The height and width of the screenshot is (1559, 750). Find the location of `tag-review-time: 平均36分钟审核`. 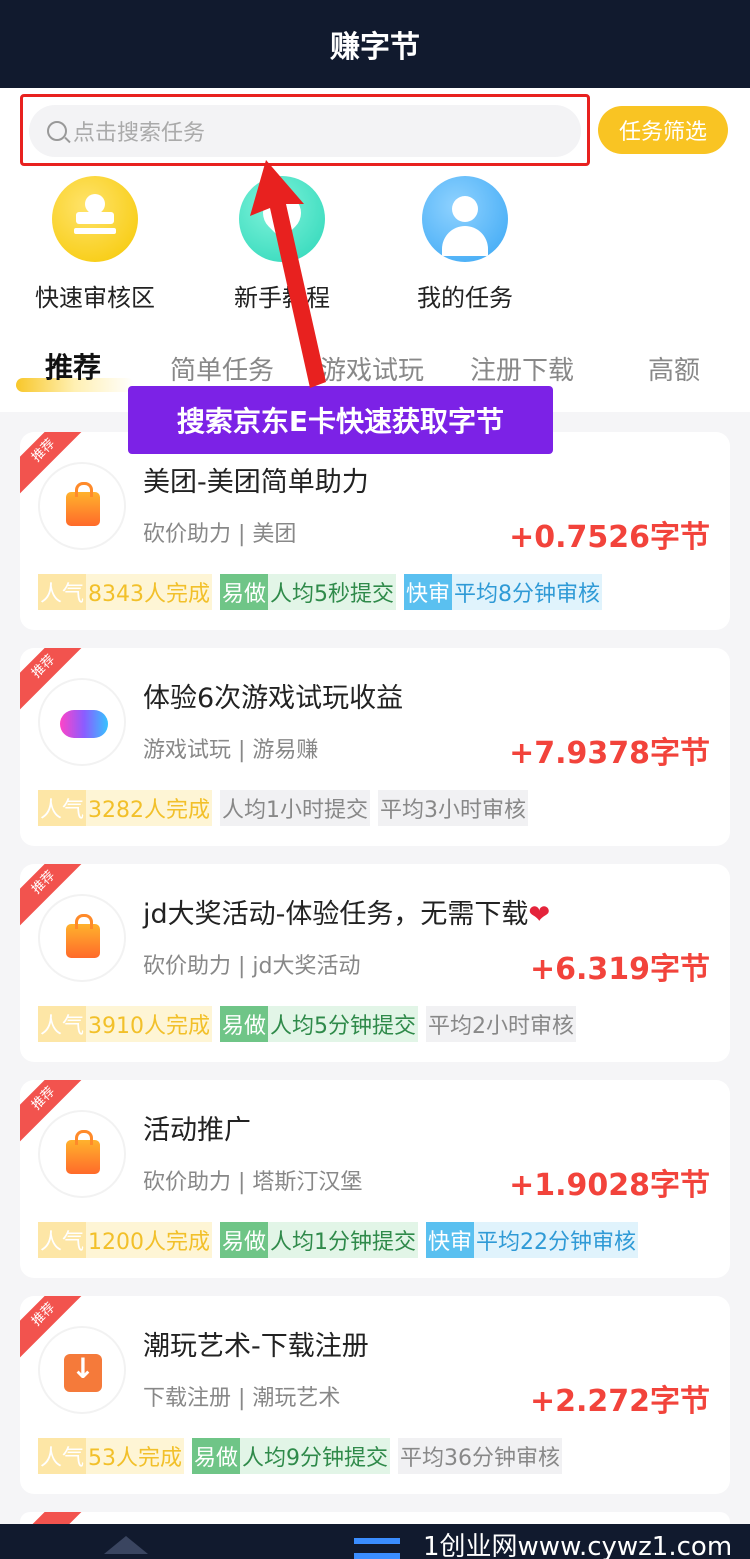

tag-review-time: 平均36分钟审核 is located at coordinates (480, 1456).